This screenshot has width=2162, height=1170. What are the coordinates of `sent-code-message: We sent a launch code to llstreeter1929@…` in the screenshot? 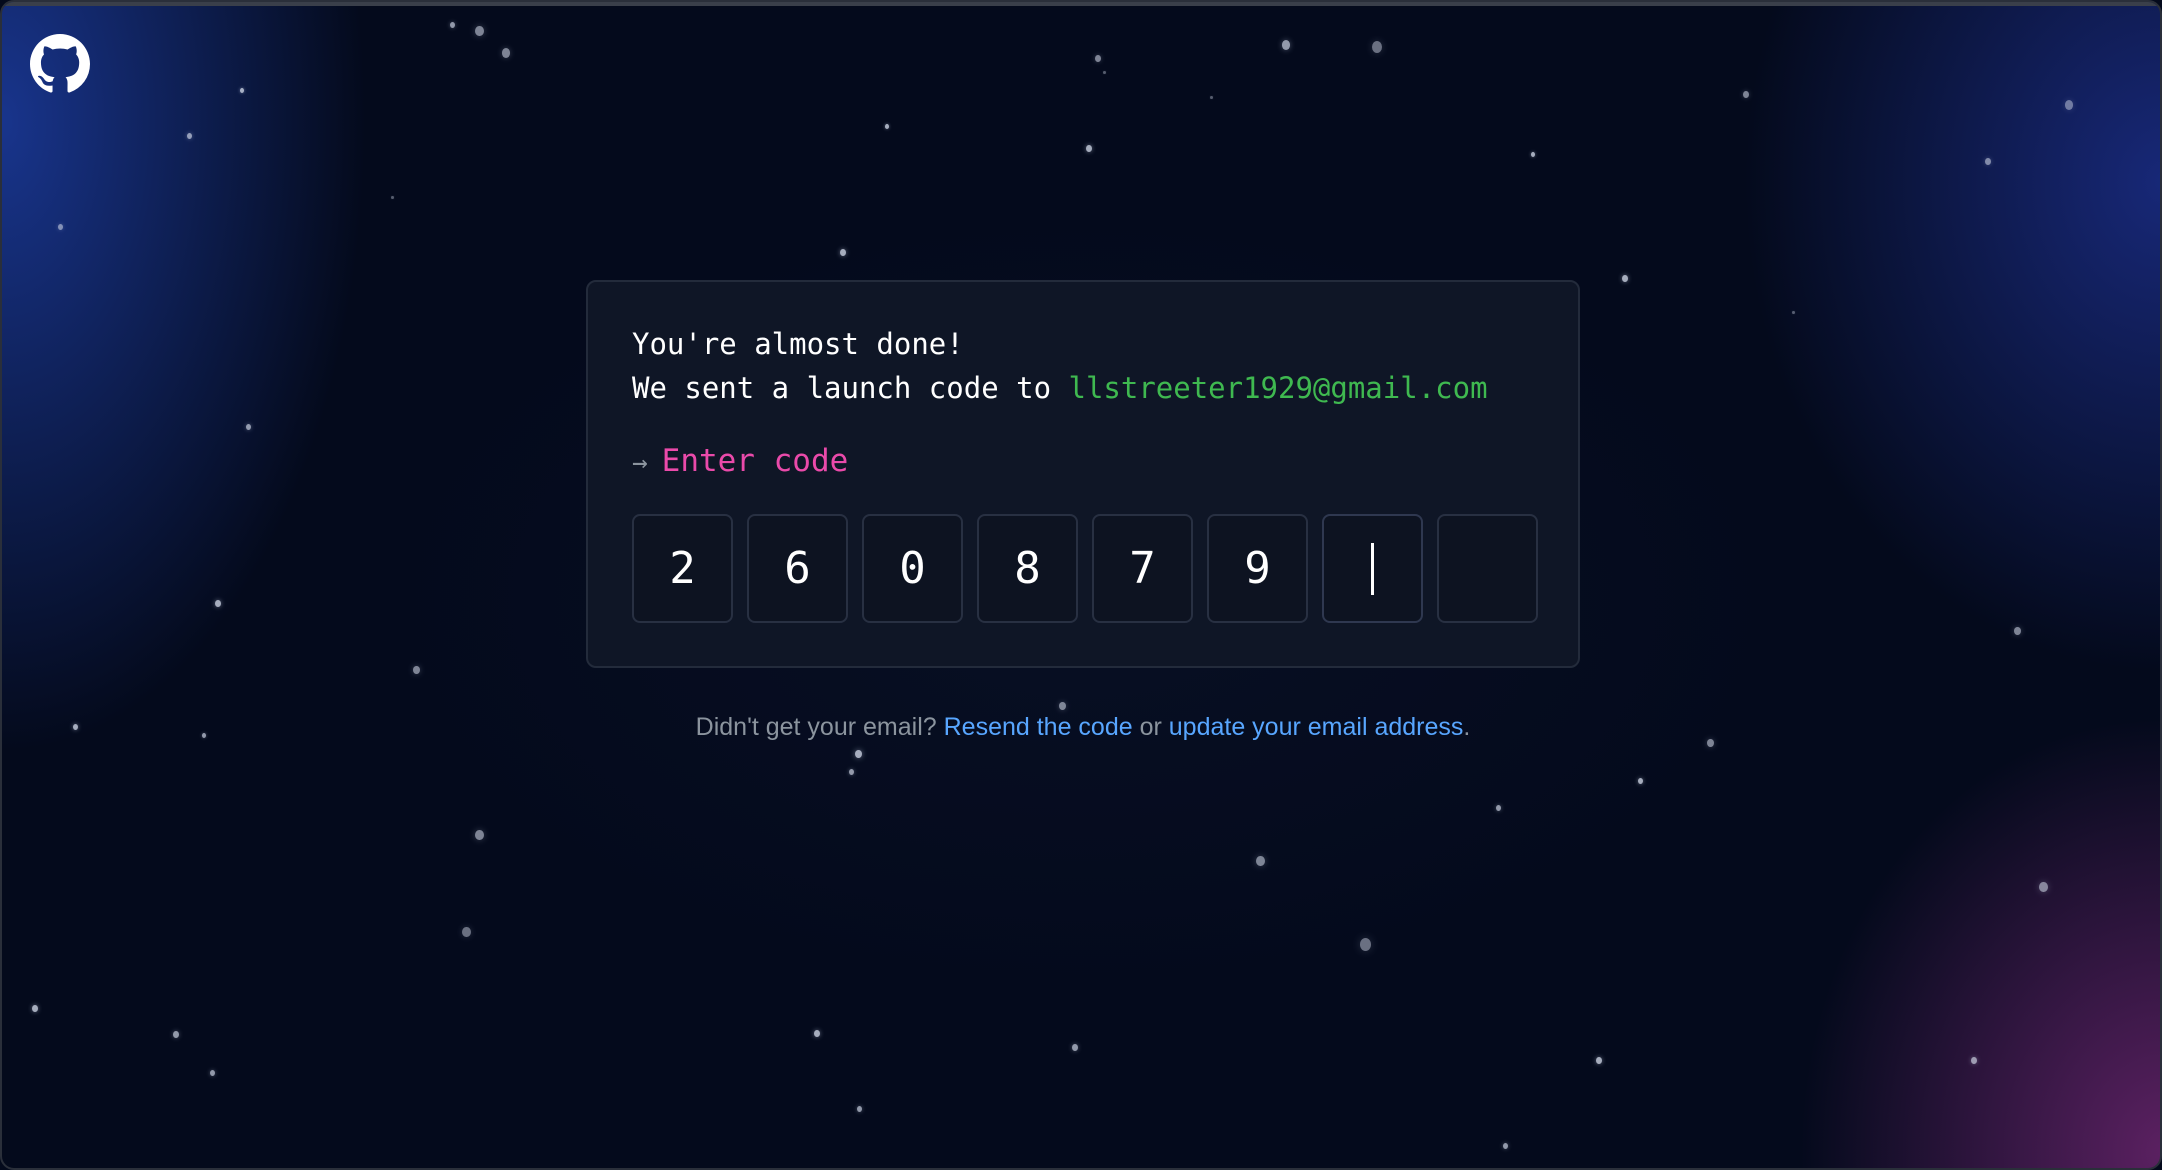 It's located at (1060, 388).